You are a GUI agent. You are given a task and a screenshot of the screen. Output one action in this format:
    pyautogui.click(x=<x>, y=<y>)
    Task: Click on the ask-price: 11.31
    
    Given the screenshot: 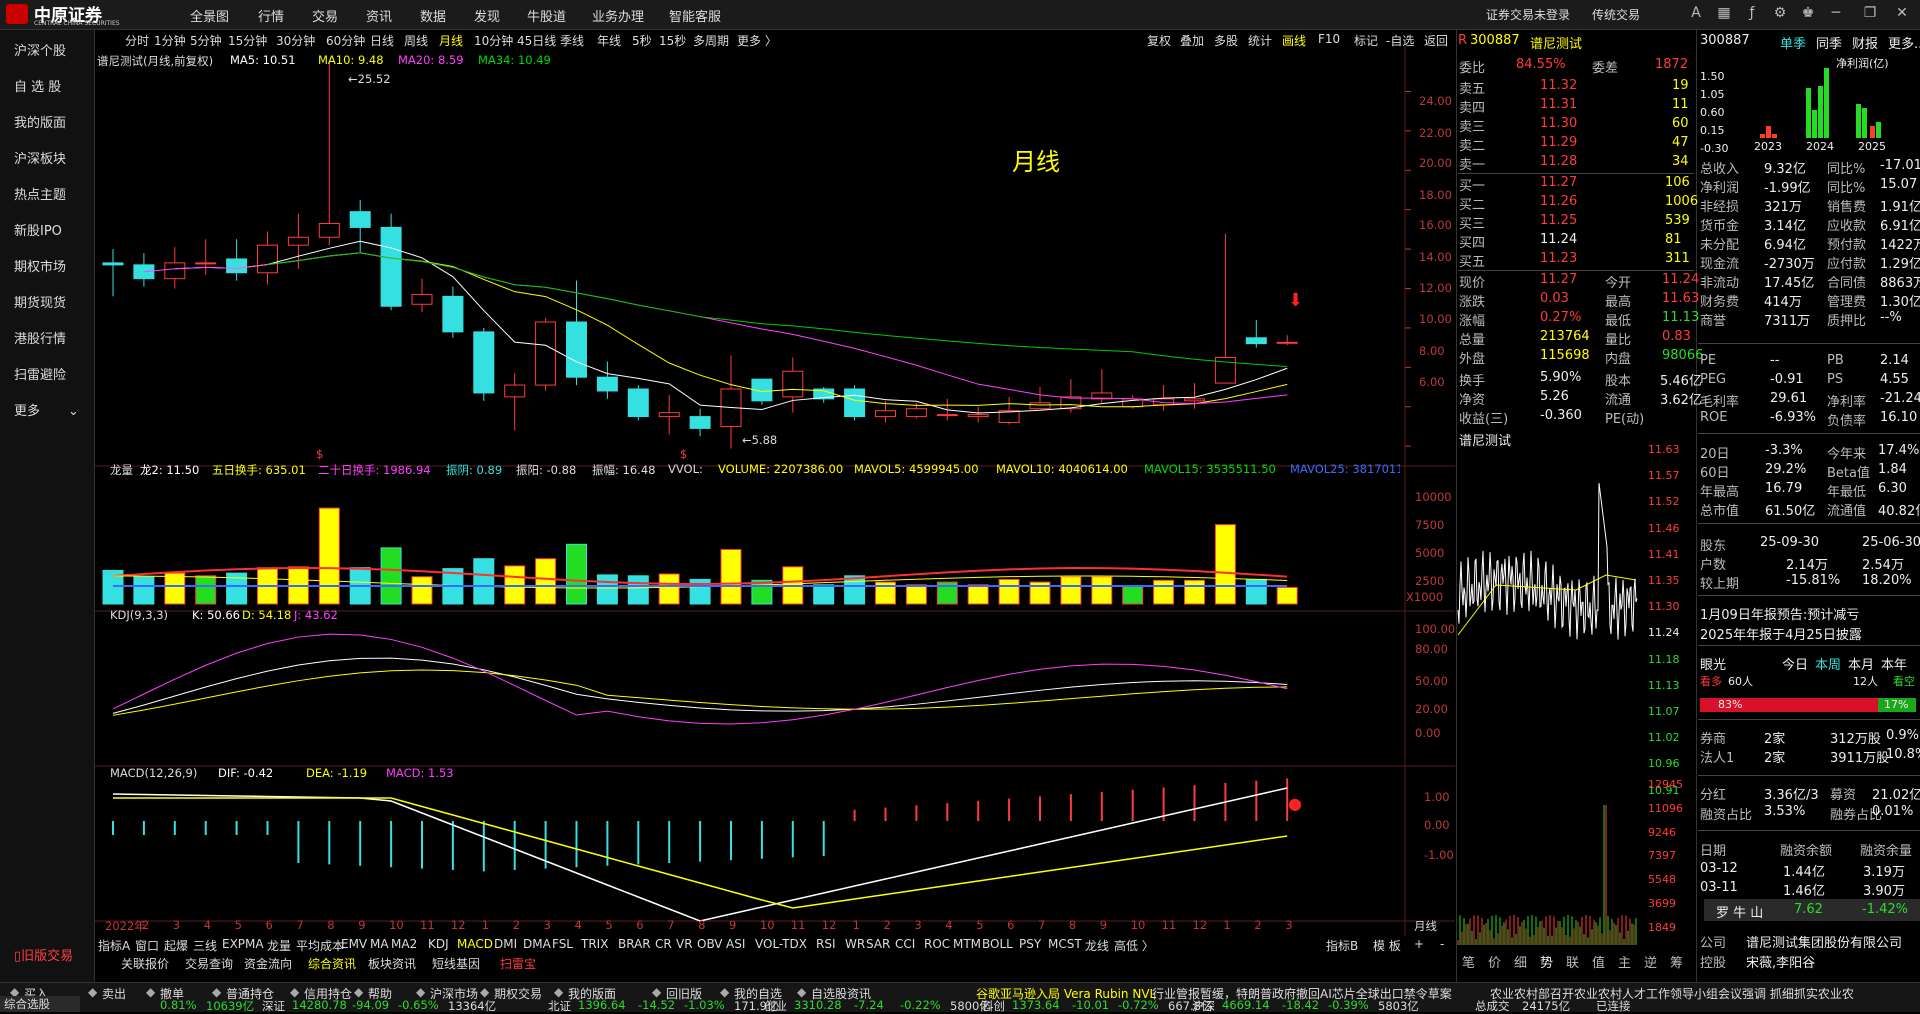 What is the action you would take?
    pyautogui.click(x=1558, y=104)
    